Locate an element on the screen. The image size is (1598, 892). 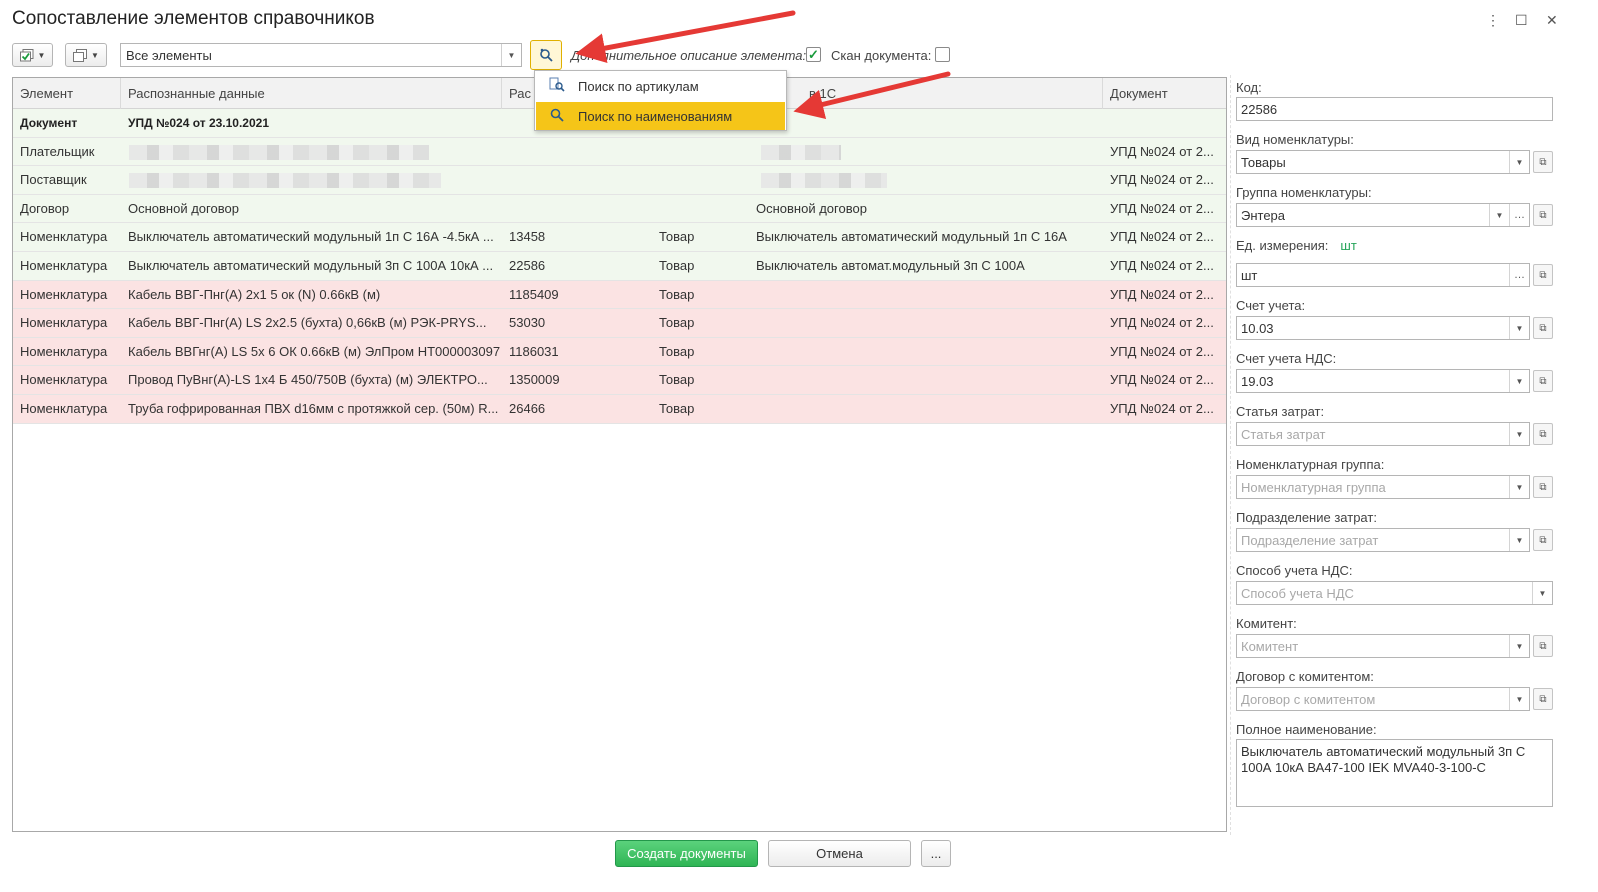
copy-button: ▼ is located at coordinates (86, 55).